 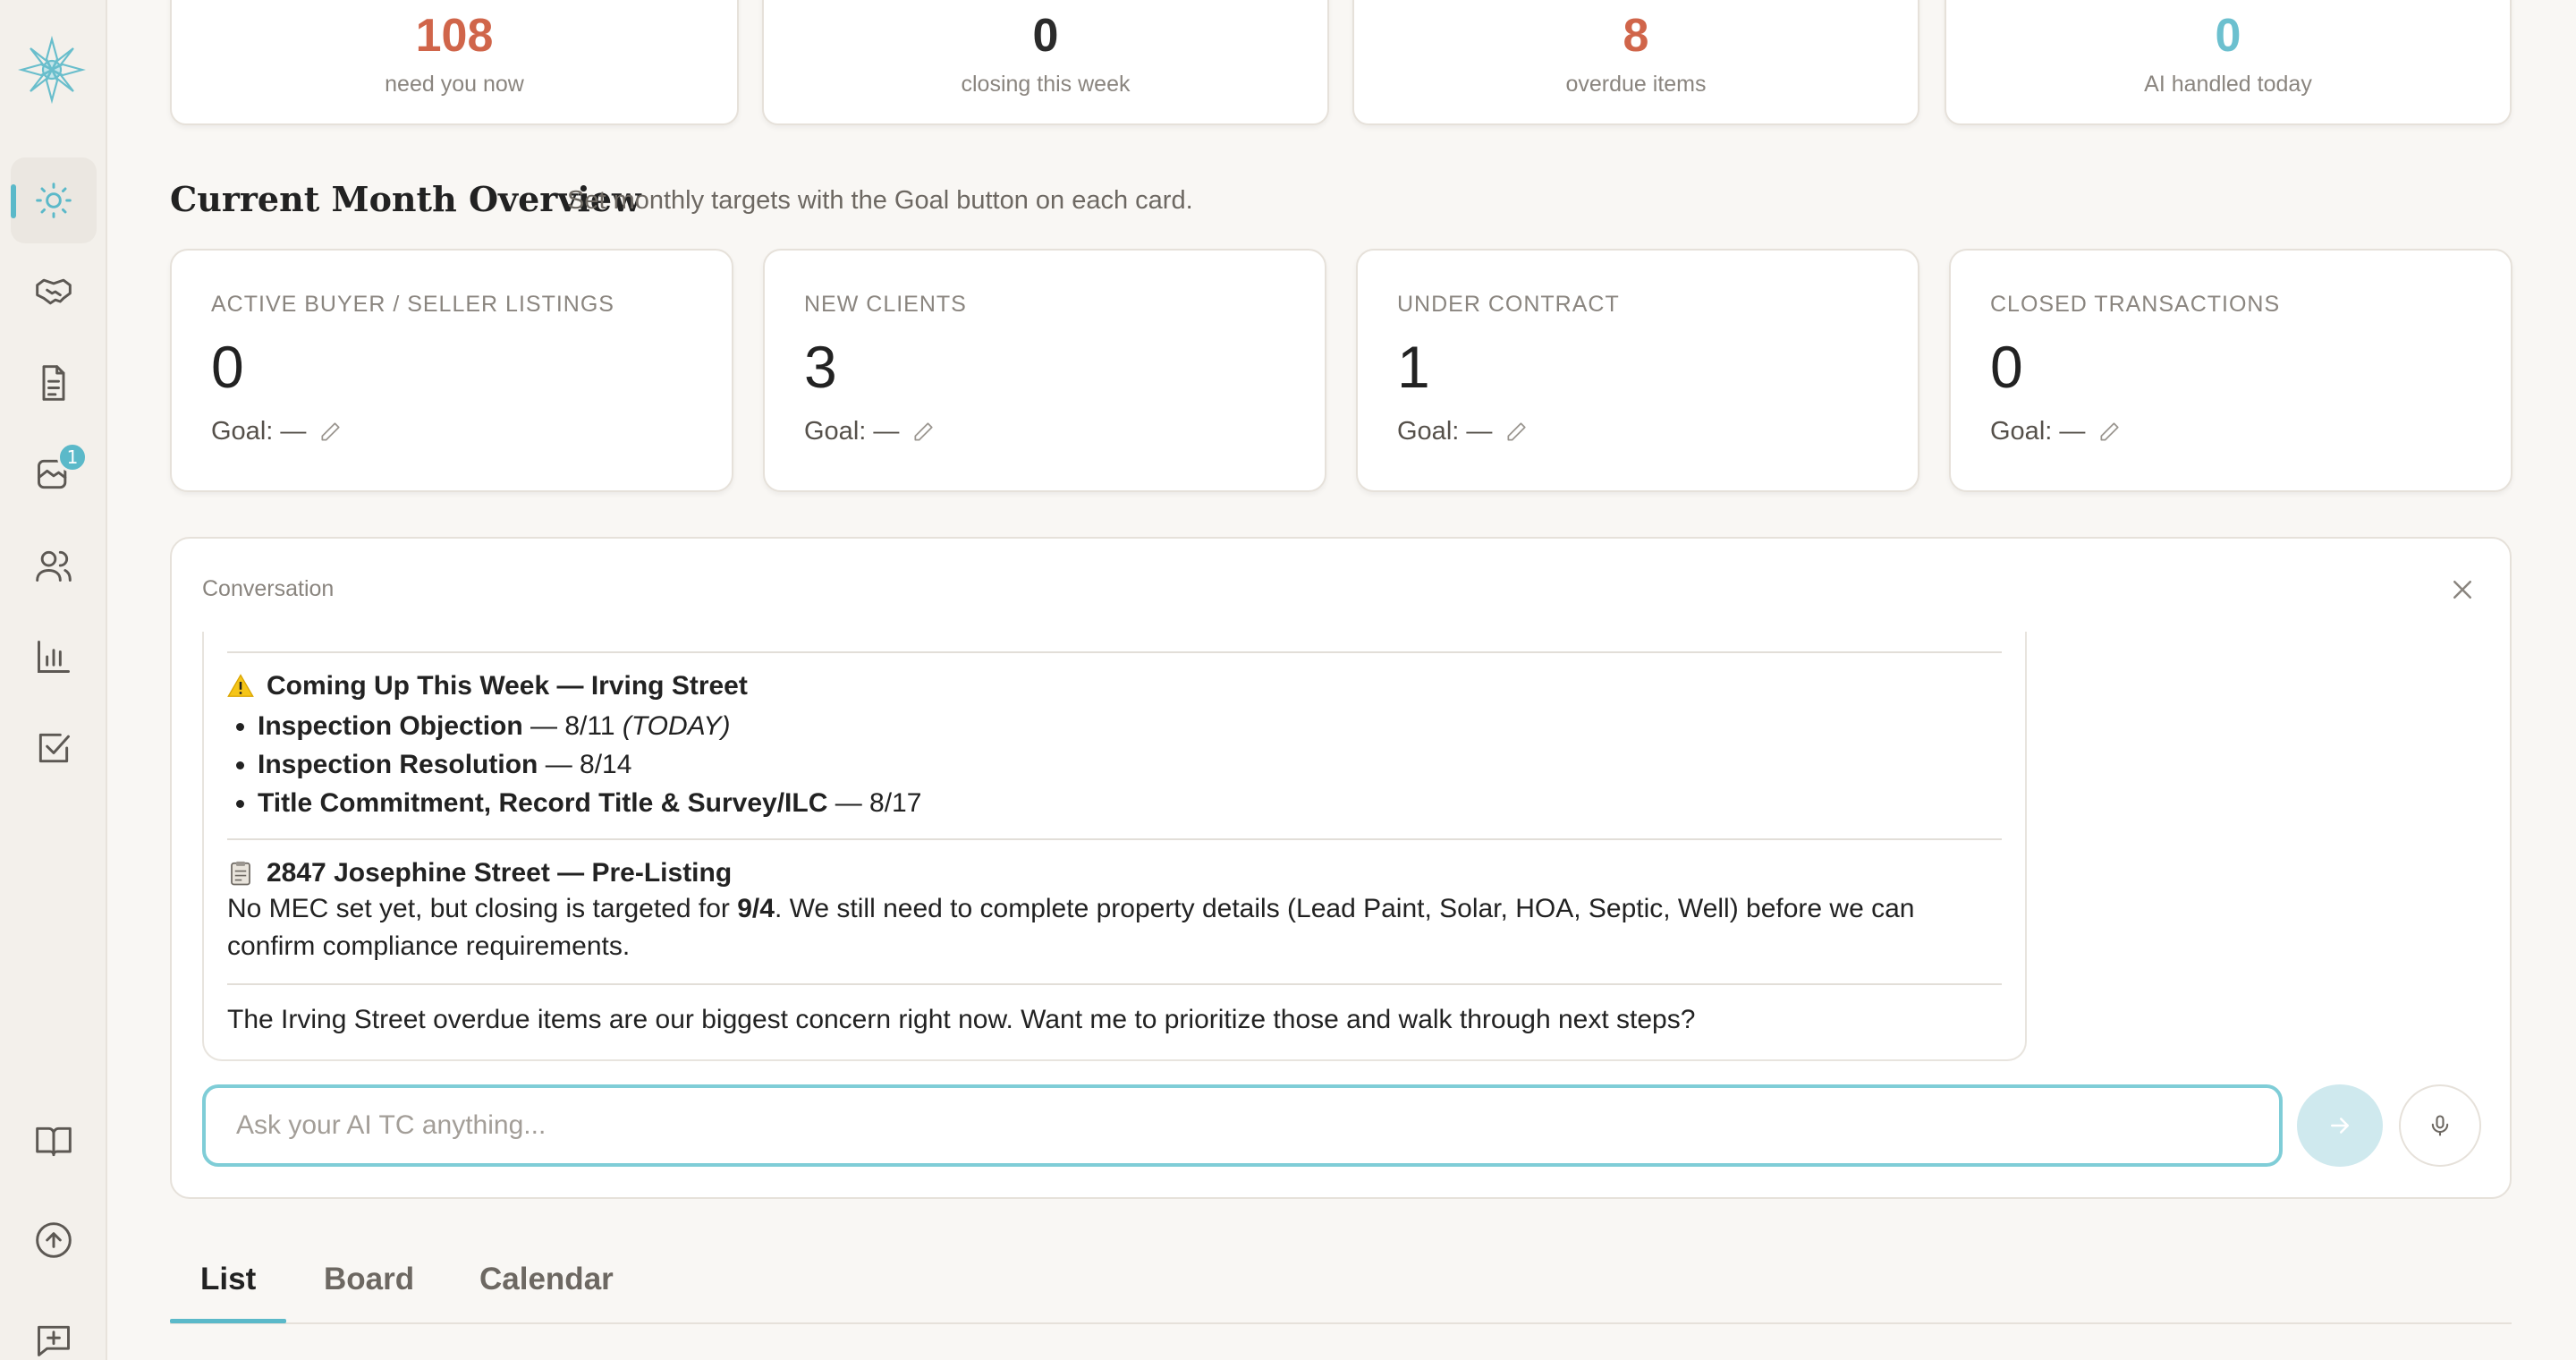 I want to click on checkbox-icon, so click(x=54, y=748).